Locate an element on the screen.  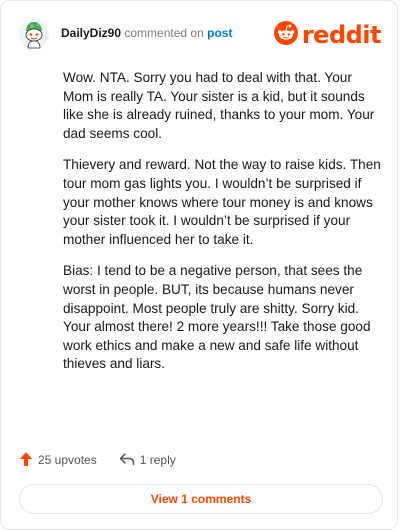
upvote-count: 25 upvotes is located at coordinates (67, 460).